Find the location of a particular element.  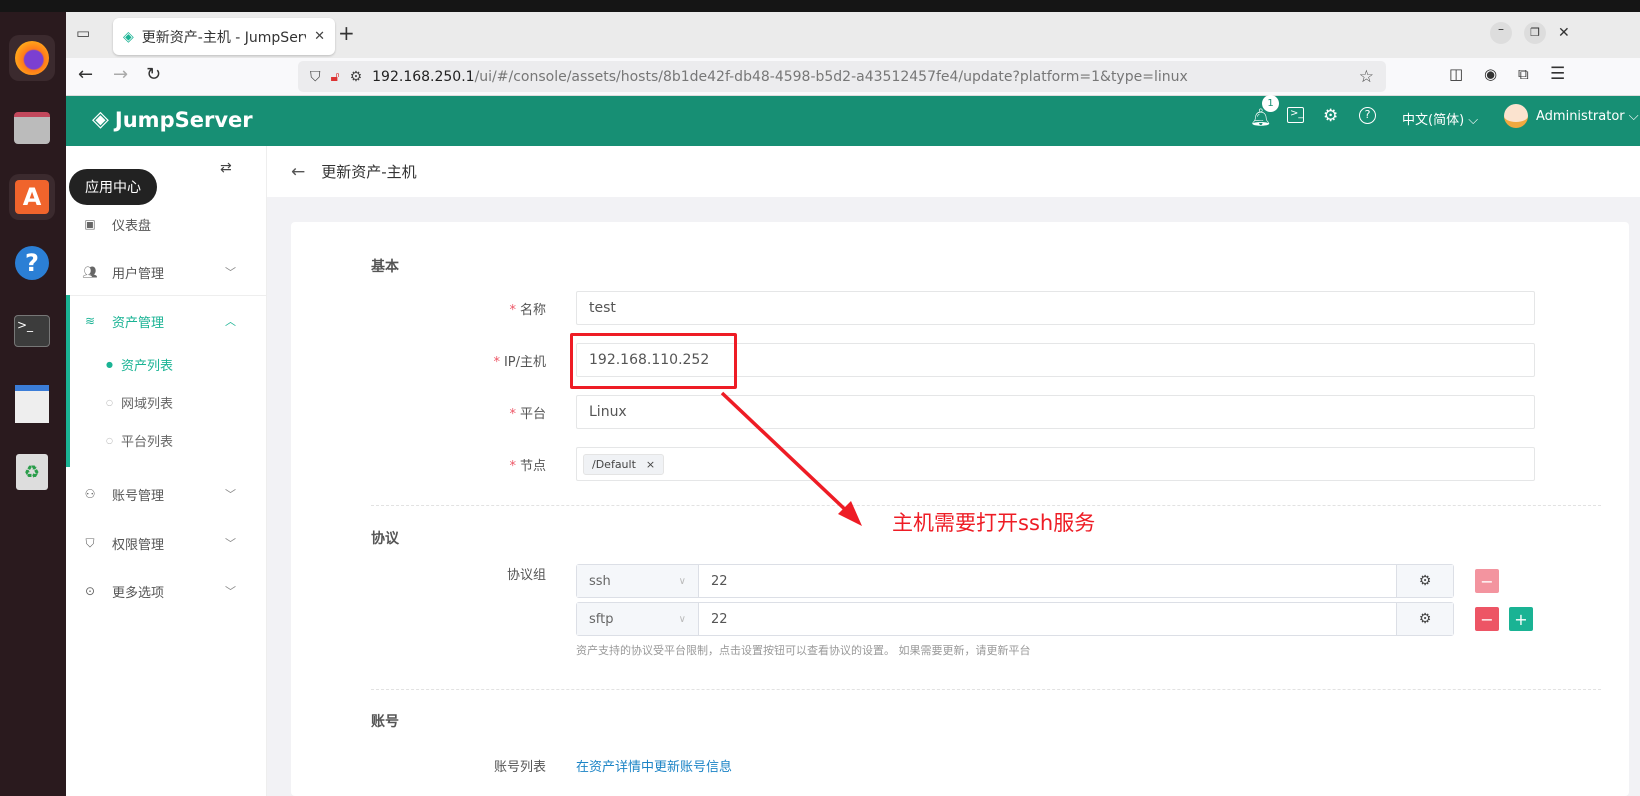

dock-tooltip: 应用中心 is located at coordinates (113, 187).